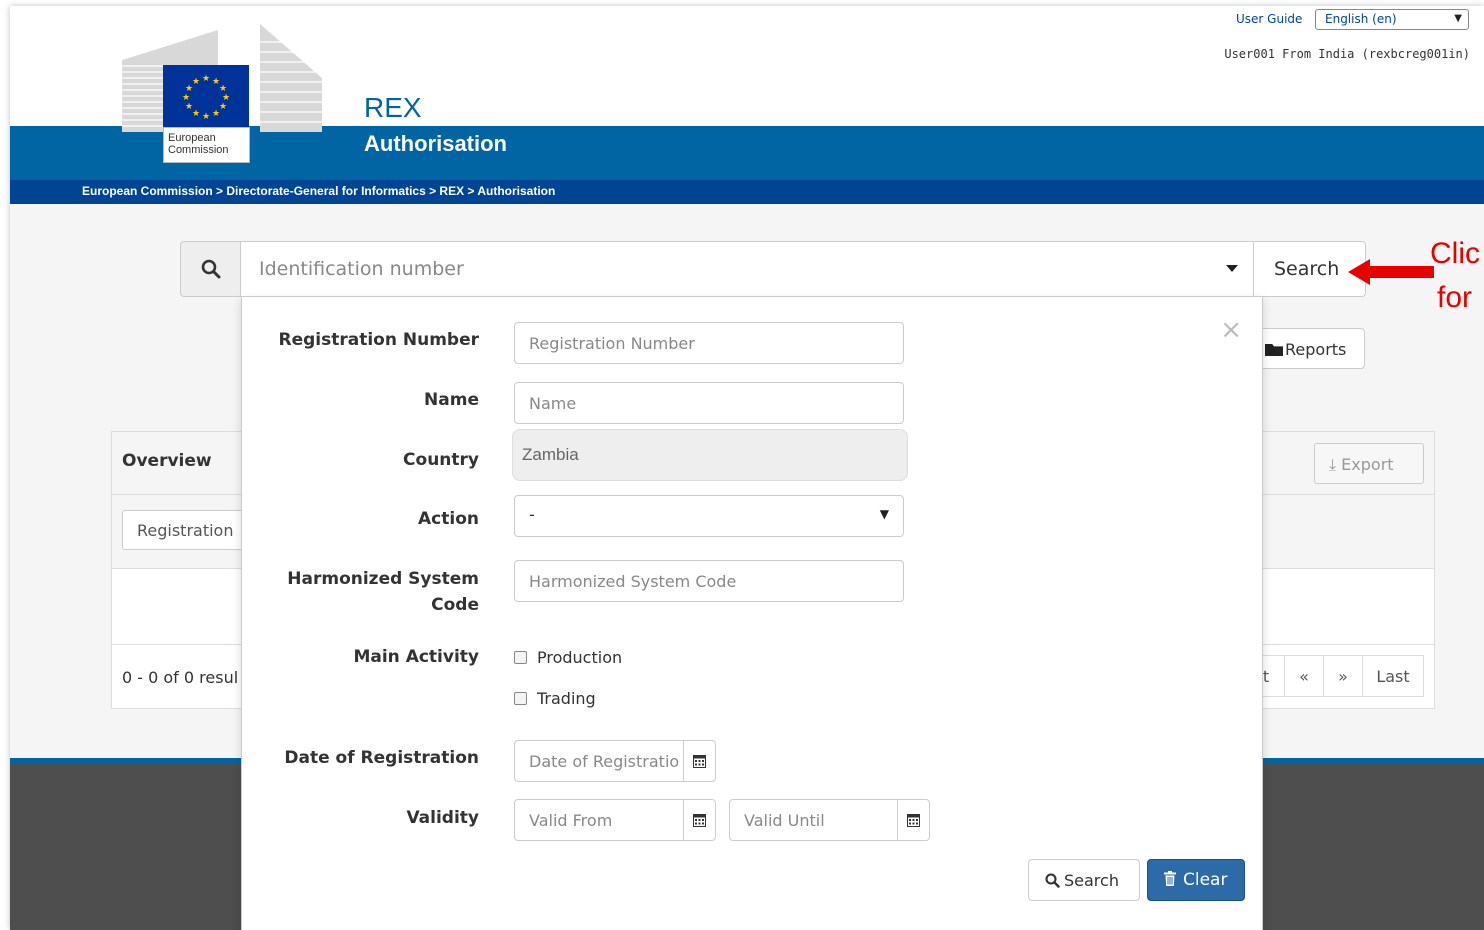 The height and width of the screenshot is (930, 1484). I want to click on registration-number-label: Registration Number, so click(379, 340).